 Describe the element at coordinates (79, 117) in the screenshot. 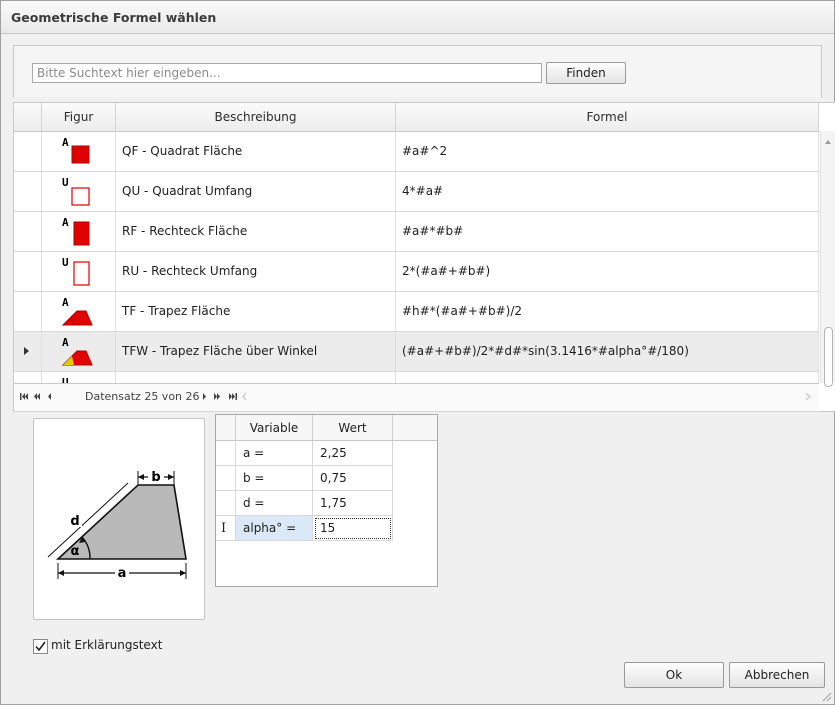

I see `header-figur: Figur` at that location.